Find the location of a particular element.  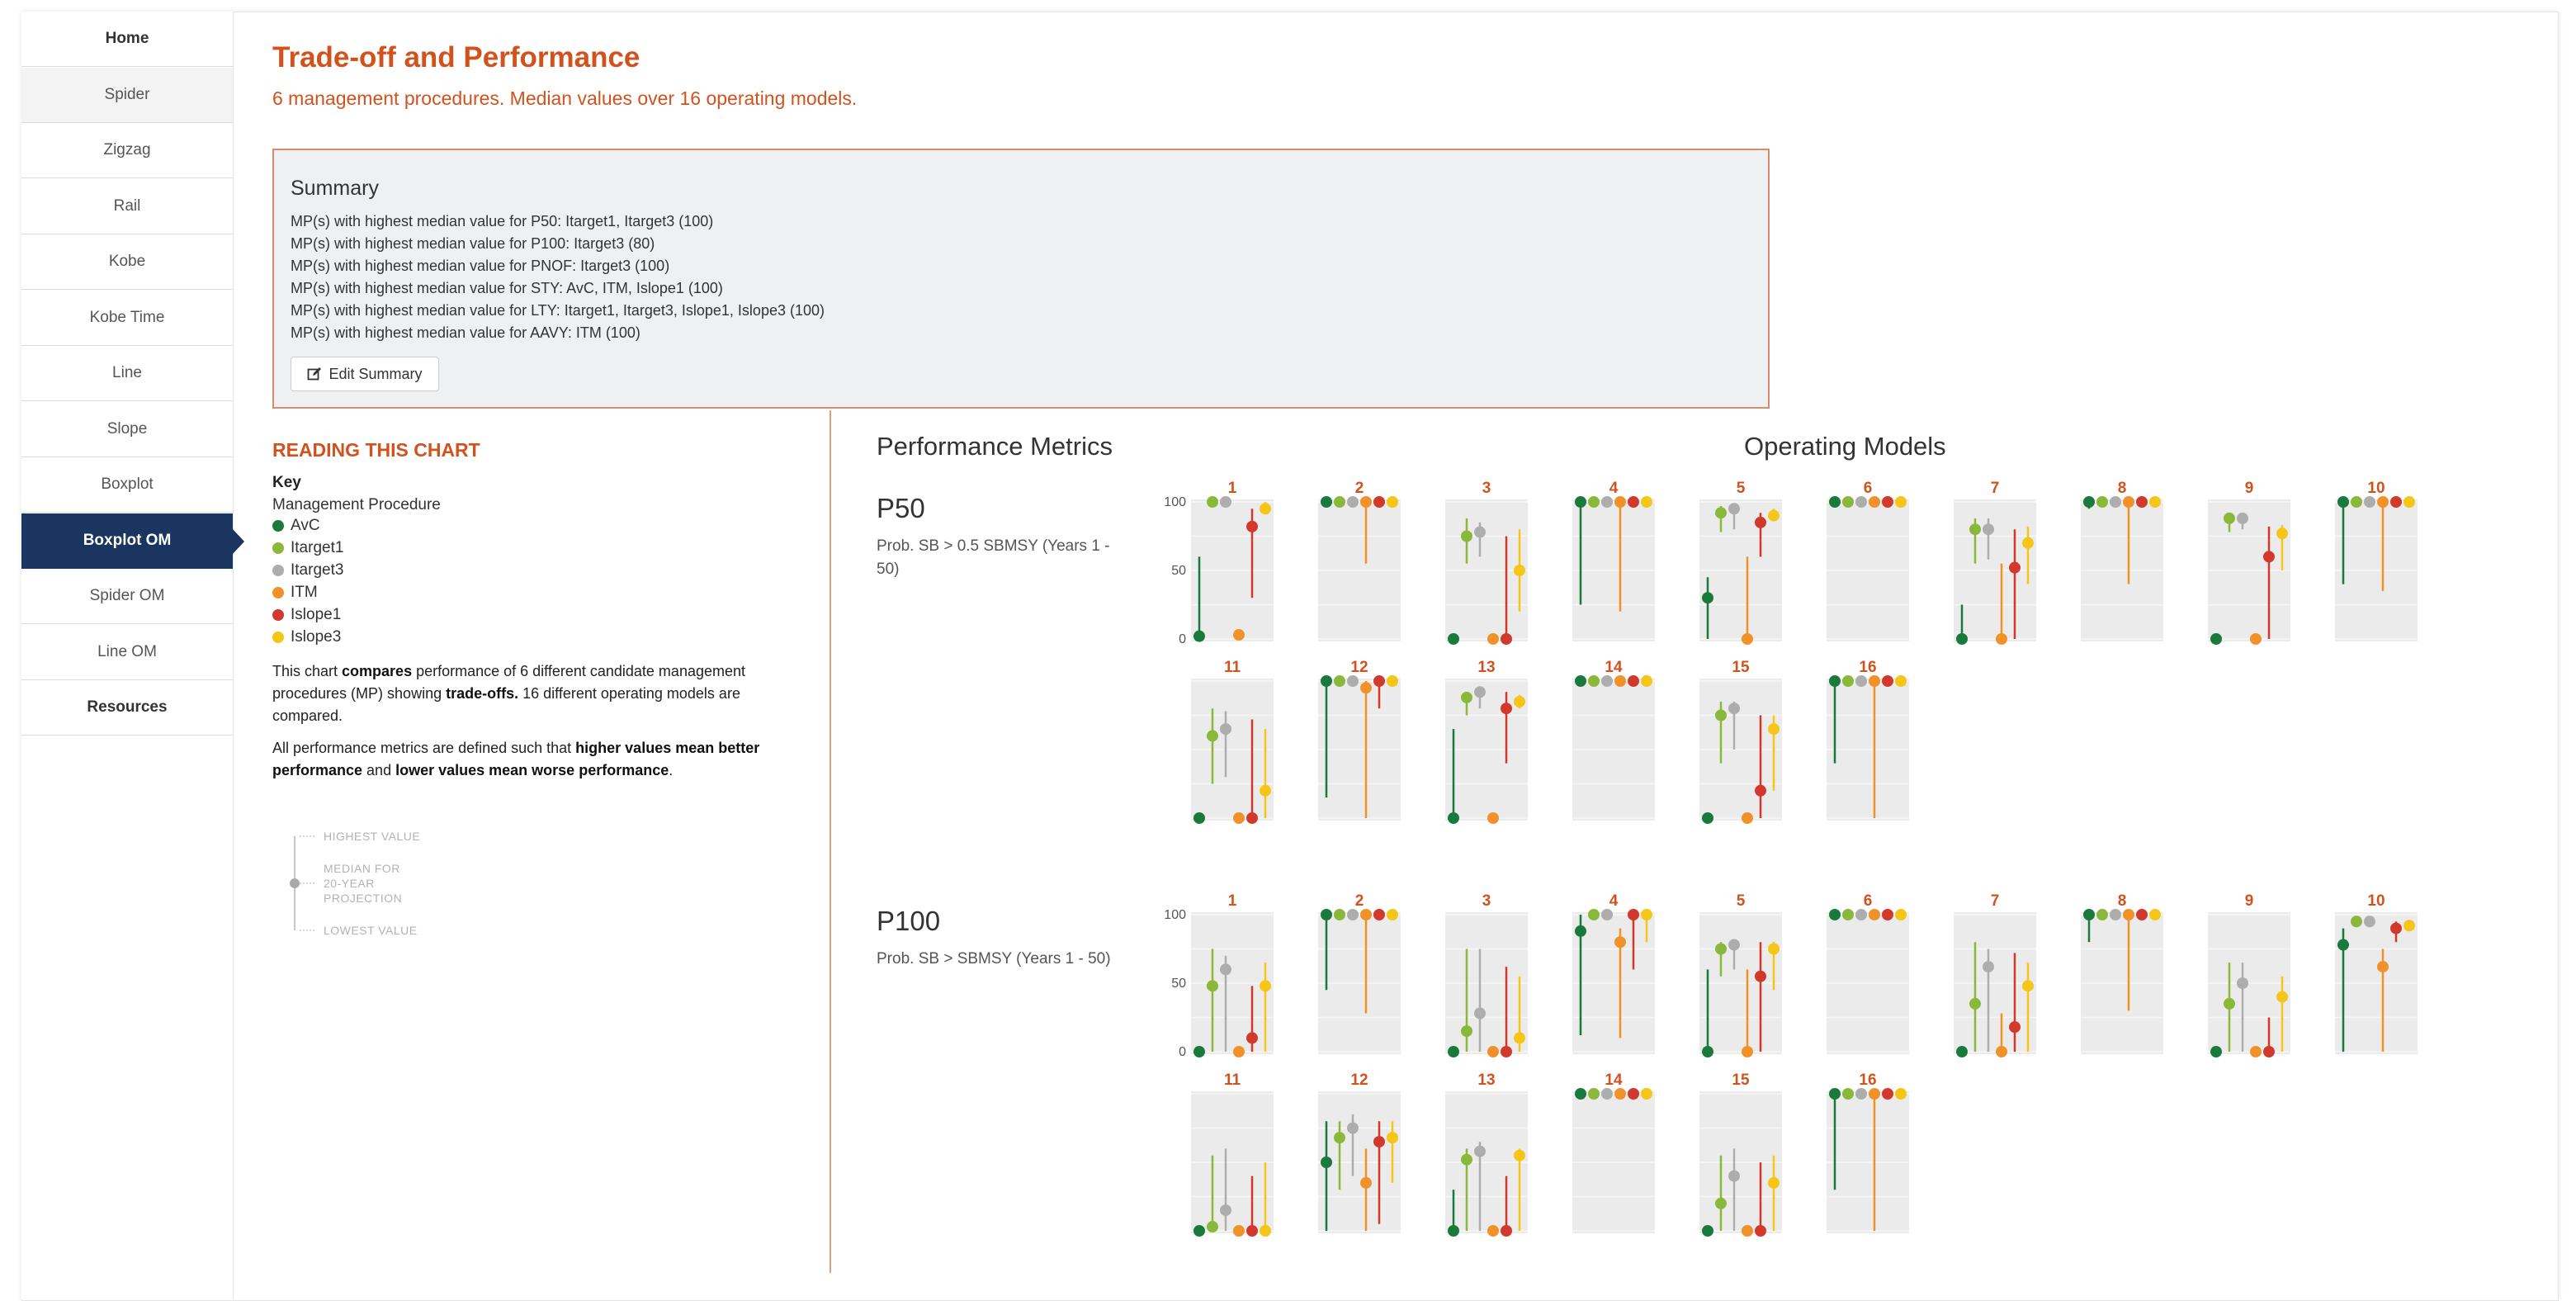

om-label: 5 is located at coordinates (1741, 901).